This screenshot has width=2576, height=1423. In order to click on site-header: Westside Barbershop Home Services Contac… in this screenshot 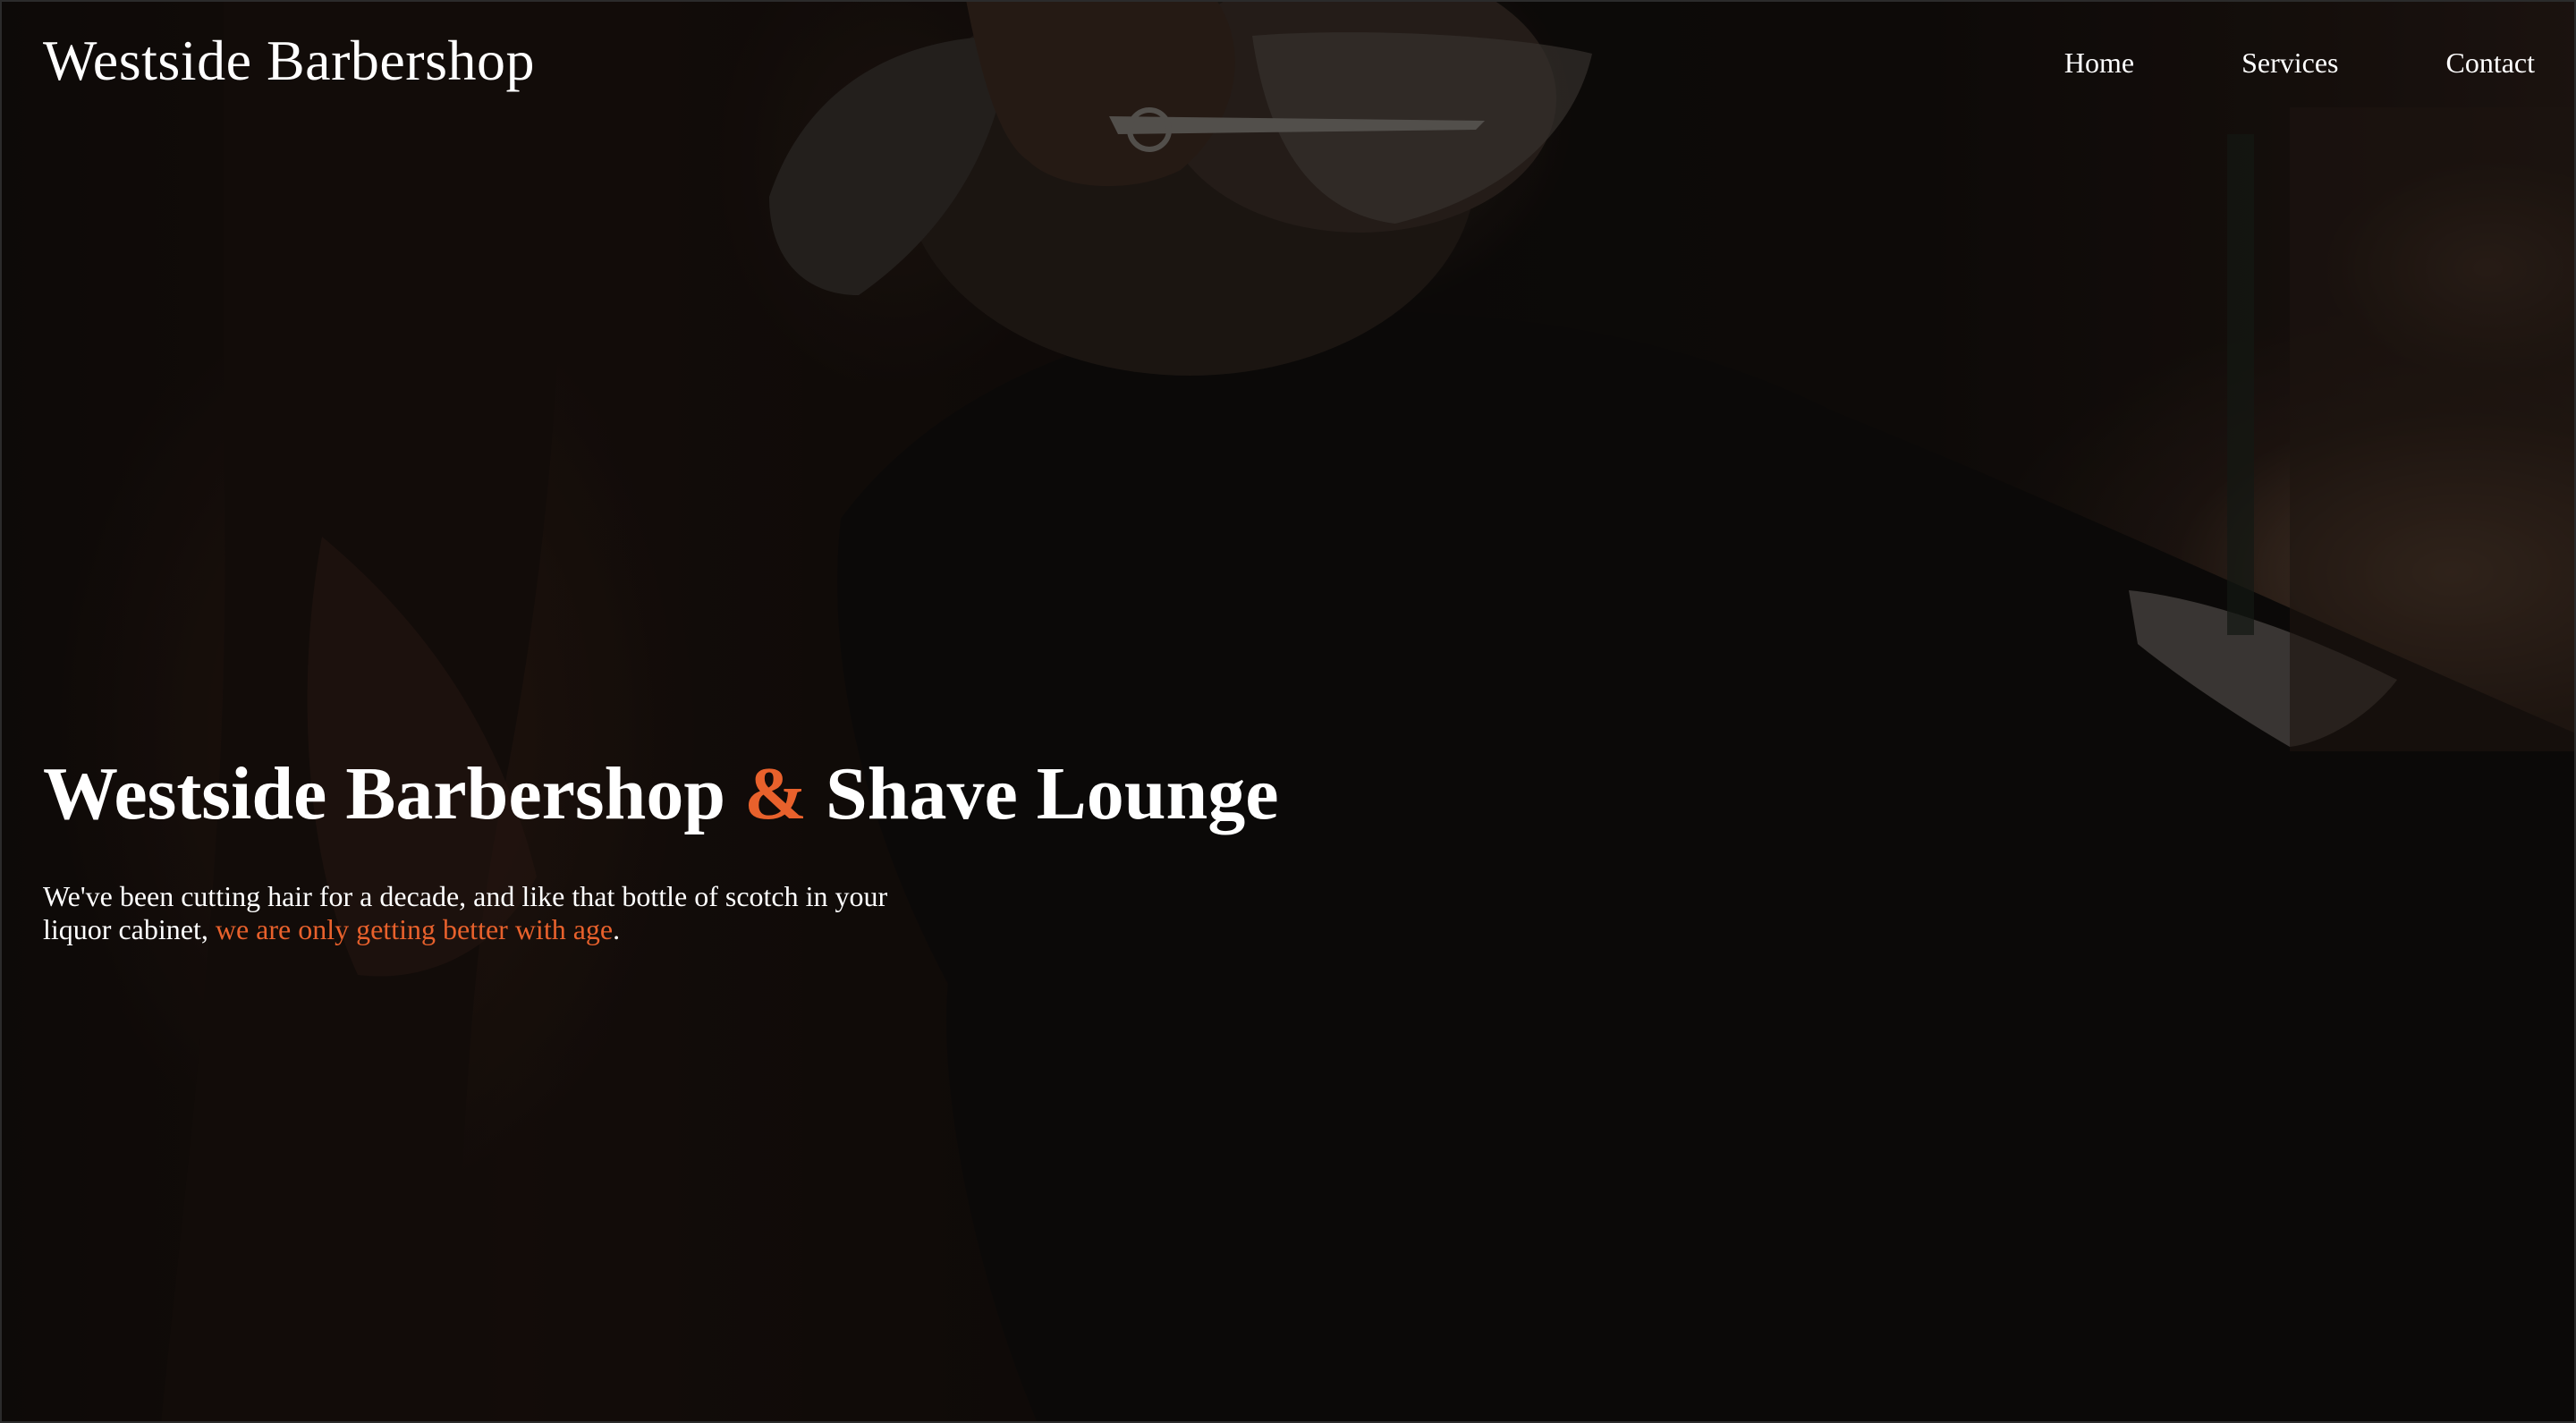, I will do `click(1288, 62)`.